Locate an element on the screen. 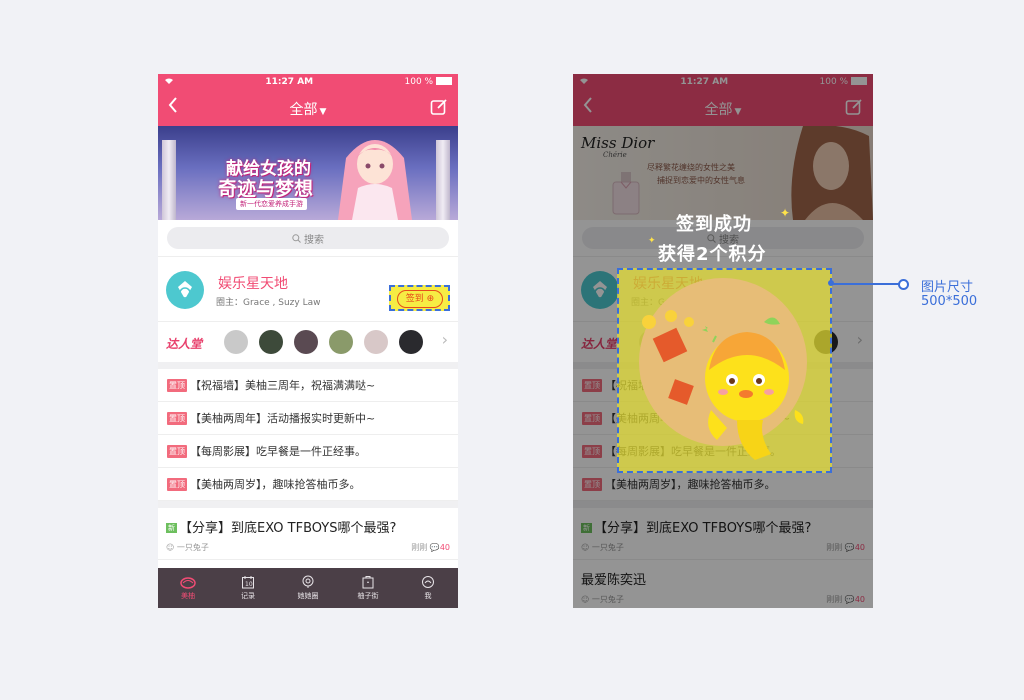 The height and width of the screenshot is (700, 1024). anime-girl-illustration is located at coordinates (375, 180).